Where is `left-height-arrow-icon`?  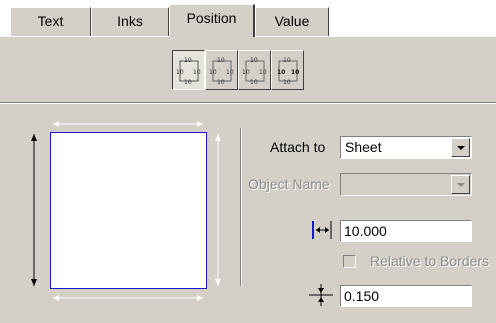
left-height-arrow-icon is located at coordinates (34, 210).